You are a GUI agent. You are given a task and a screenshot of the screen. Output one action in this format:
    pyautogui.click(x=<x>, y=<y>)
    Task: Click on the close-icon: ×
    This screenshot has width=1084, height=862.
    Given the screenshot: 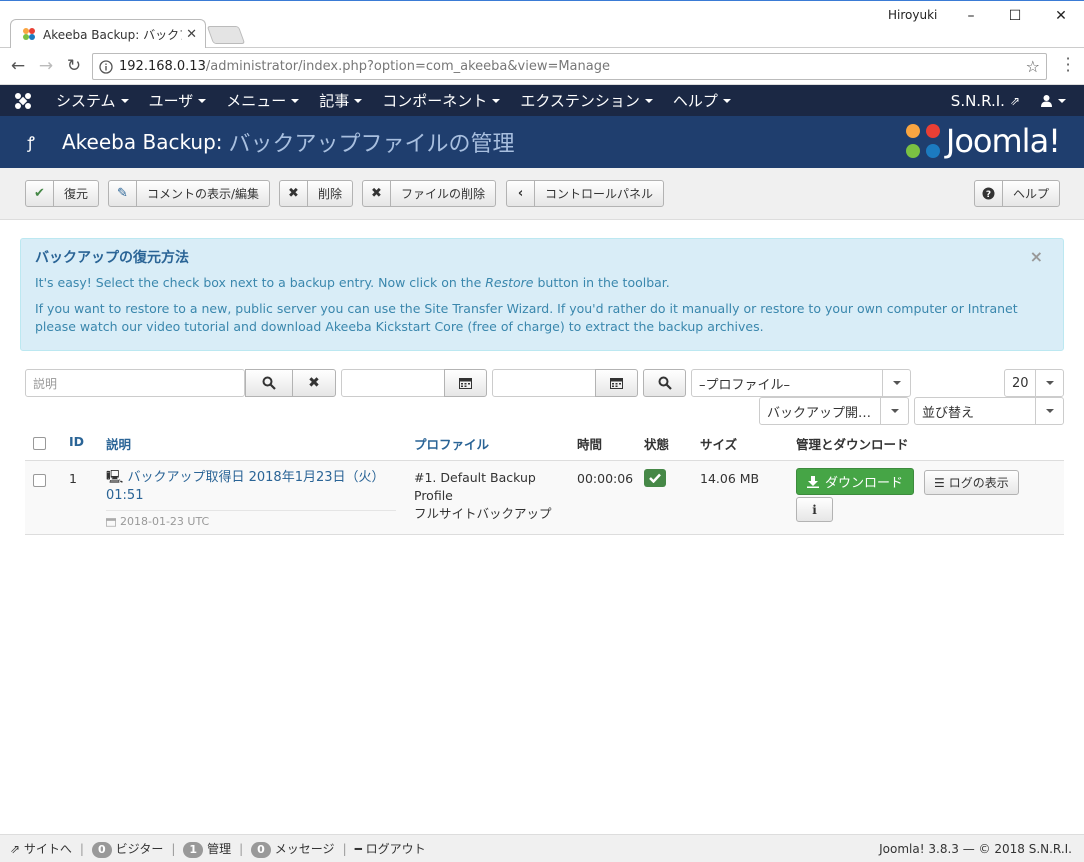 What is the action you would take?
    pyautogui.click(x=1036, y=256)
    